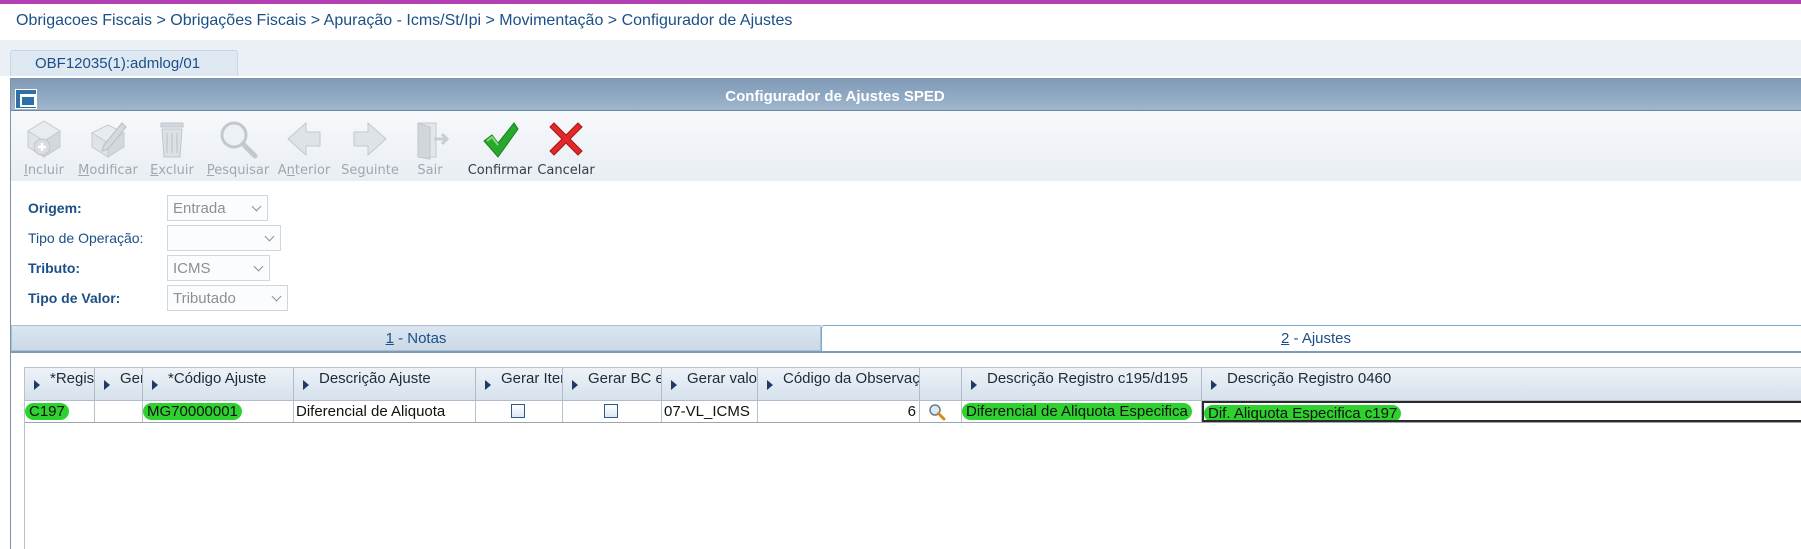 This screenshot has height=549, width=1801. I want to click on cell-codigo-ajuste: MG70000001, so click(218, 411).